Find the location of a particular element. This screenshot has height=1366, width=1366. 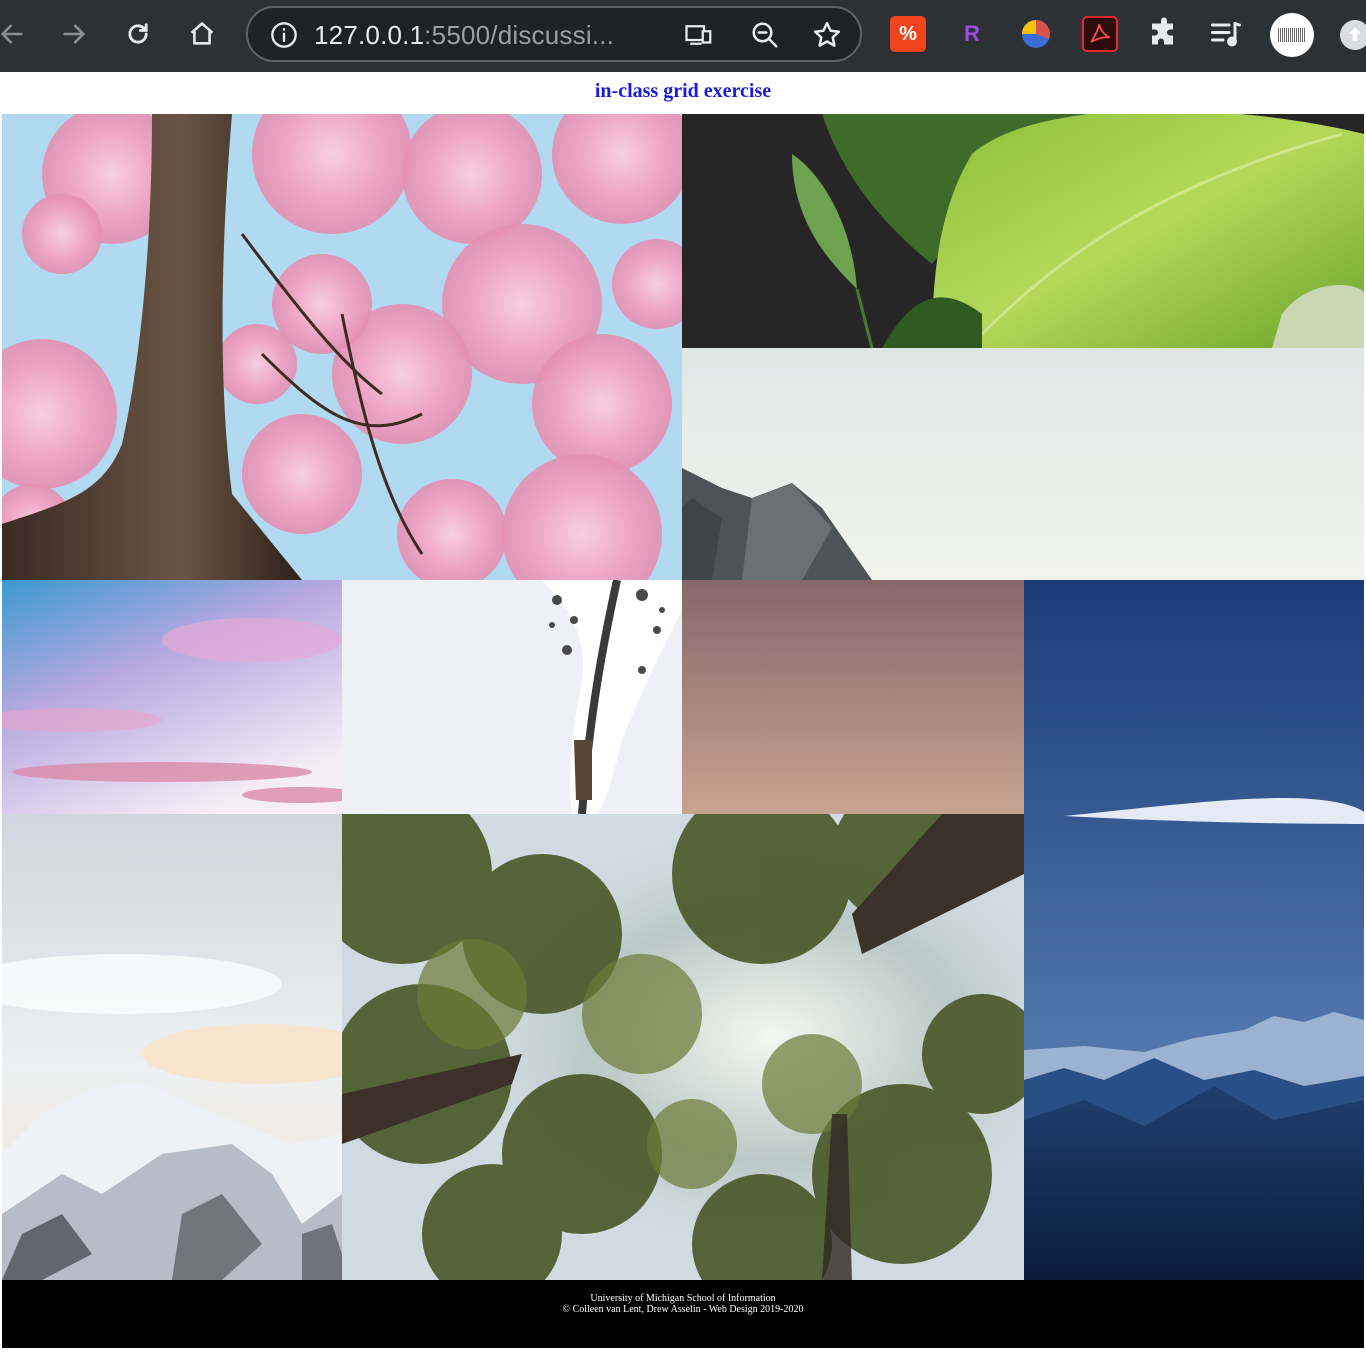

reload-icon is located at coordinates (138, 34).